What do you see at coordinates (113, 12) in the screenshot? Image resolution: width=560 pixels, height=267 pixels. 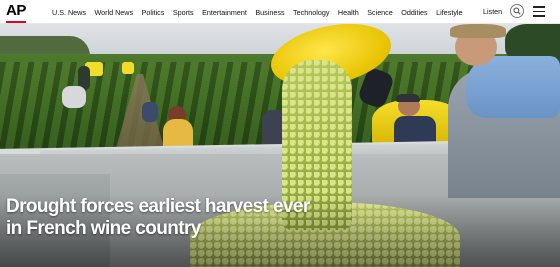 I see `nav-world-news: World News` at bounding box center [113, 12].